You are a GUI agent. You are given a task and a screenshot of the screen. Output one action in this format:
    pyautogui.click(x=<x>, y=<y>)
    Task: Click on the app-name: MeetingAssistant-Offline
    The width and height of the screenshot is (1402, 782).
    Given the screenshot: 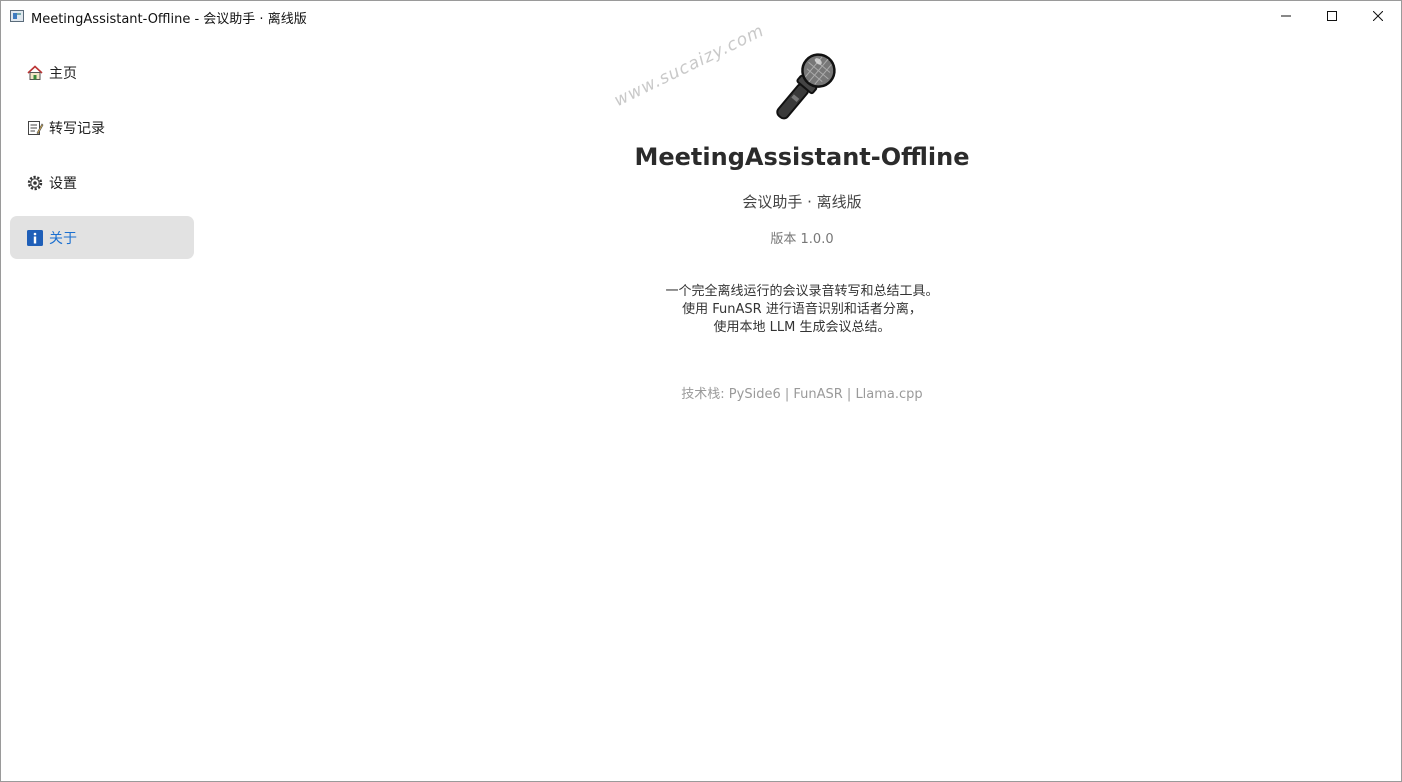 What is the action you would take?
    pyautogui.click(x=802, y=157)
    